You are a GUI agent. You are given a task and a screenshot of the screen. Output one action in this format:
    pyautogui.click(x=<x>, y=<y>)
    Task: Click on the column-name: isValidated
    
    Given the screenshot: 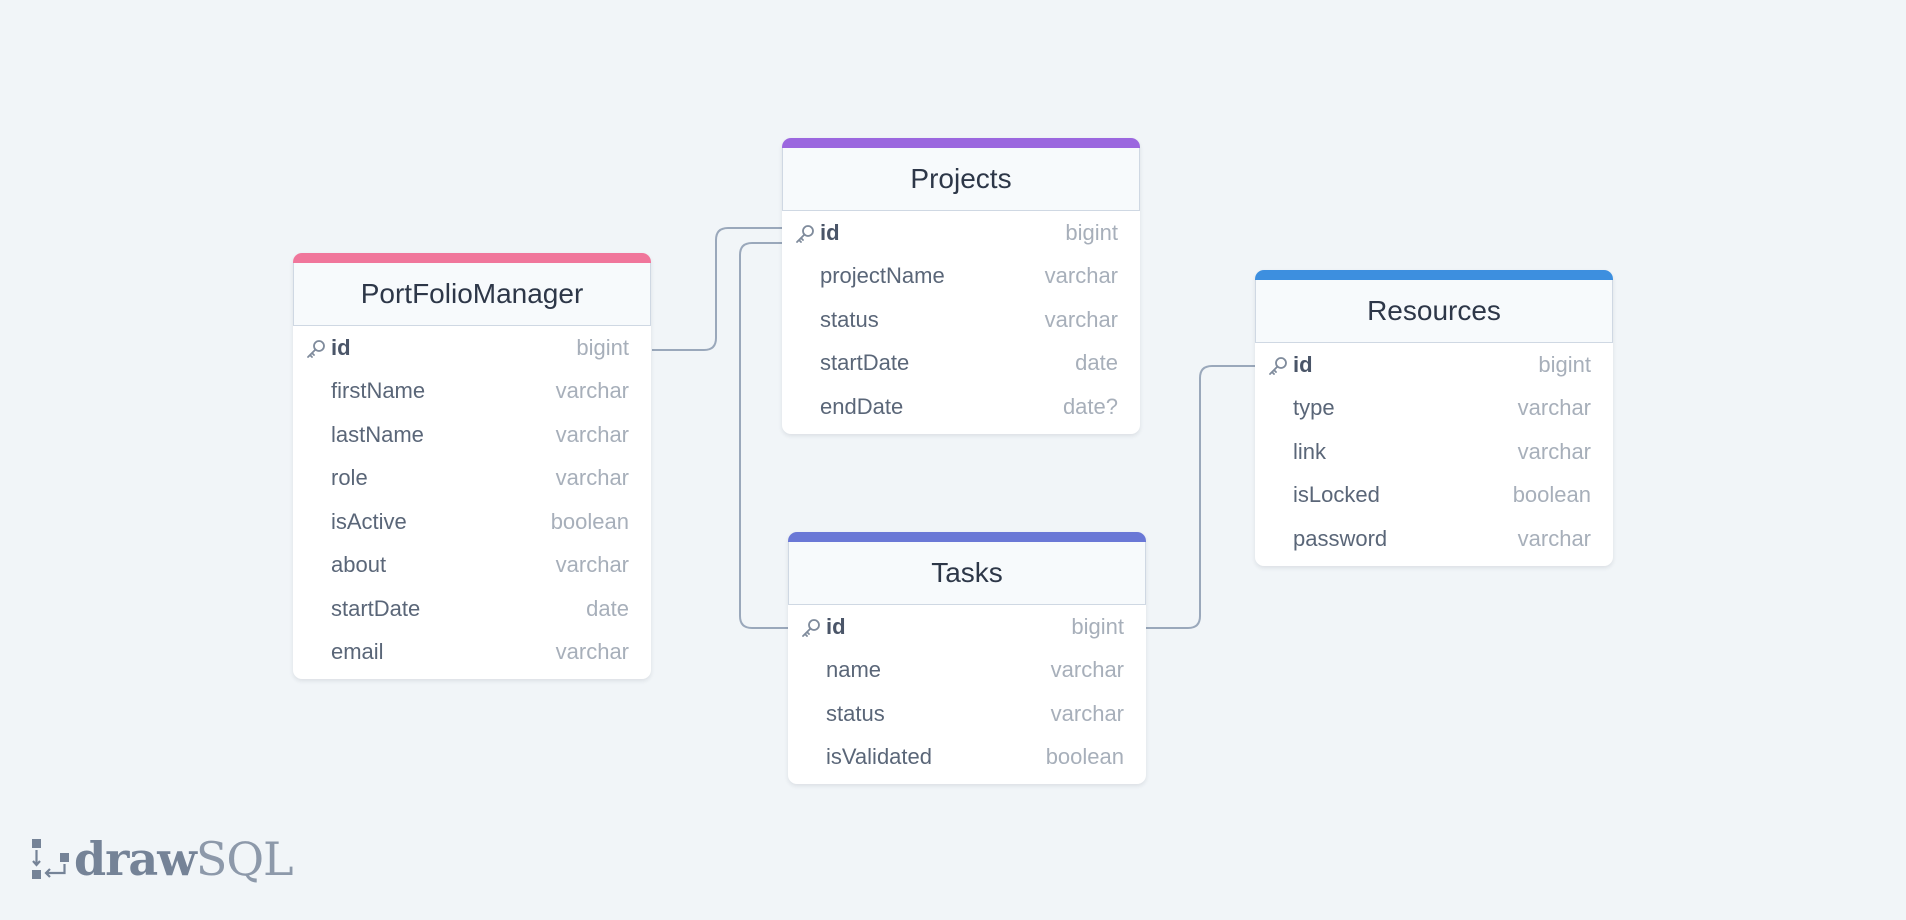 What is the action you would take?
    pyautogui.click(x=879, y=757)
    